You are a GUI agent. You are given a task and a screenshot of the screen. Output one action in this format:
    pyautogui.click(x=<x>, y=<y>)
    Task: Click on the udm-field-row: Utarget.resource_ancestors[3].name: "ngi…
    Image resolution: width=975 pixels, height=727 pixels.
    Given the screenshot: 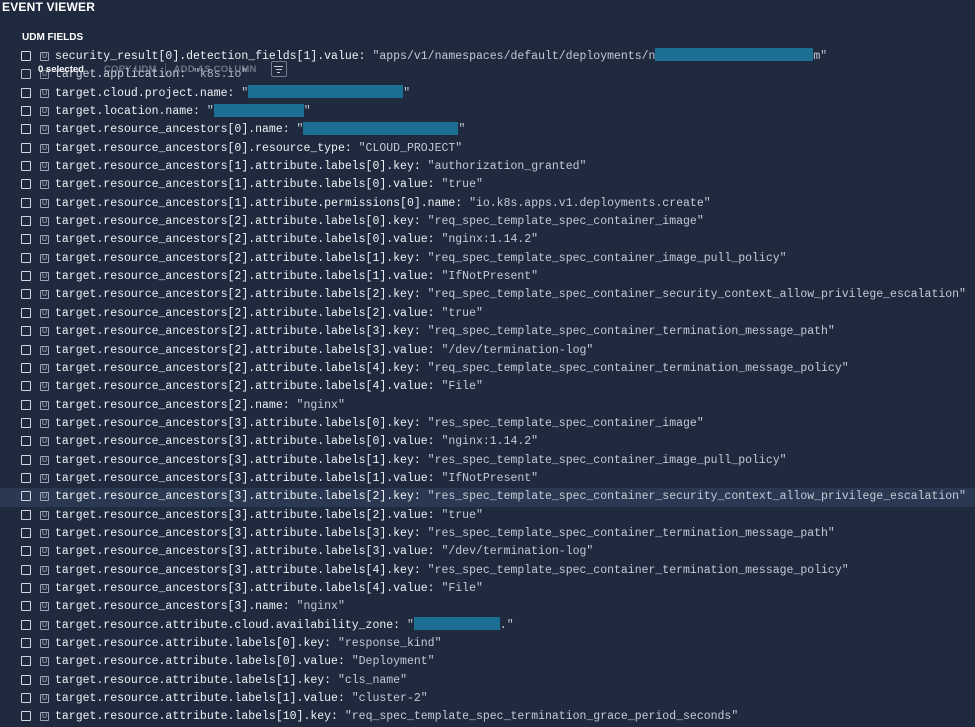 What is the action you would take?
    pyautogui.click(x=487, y=607)
    